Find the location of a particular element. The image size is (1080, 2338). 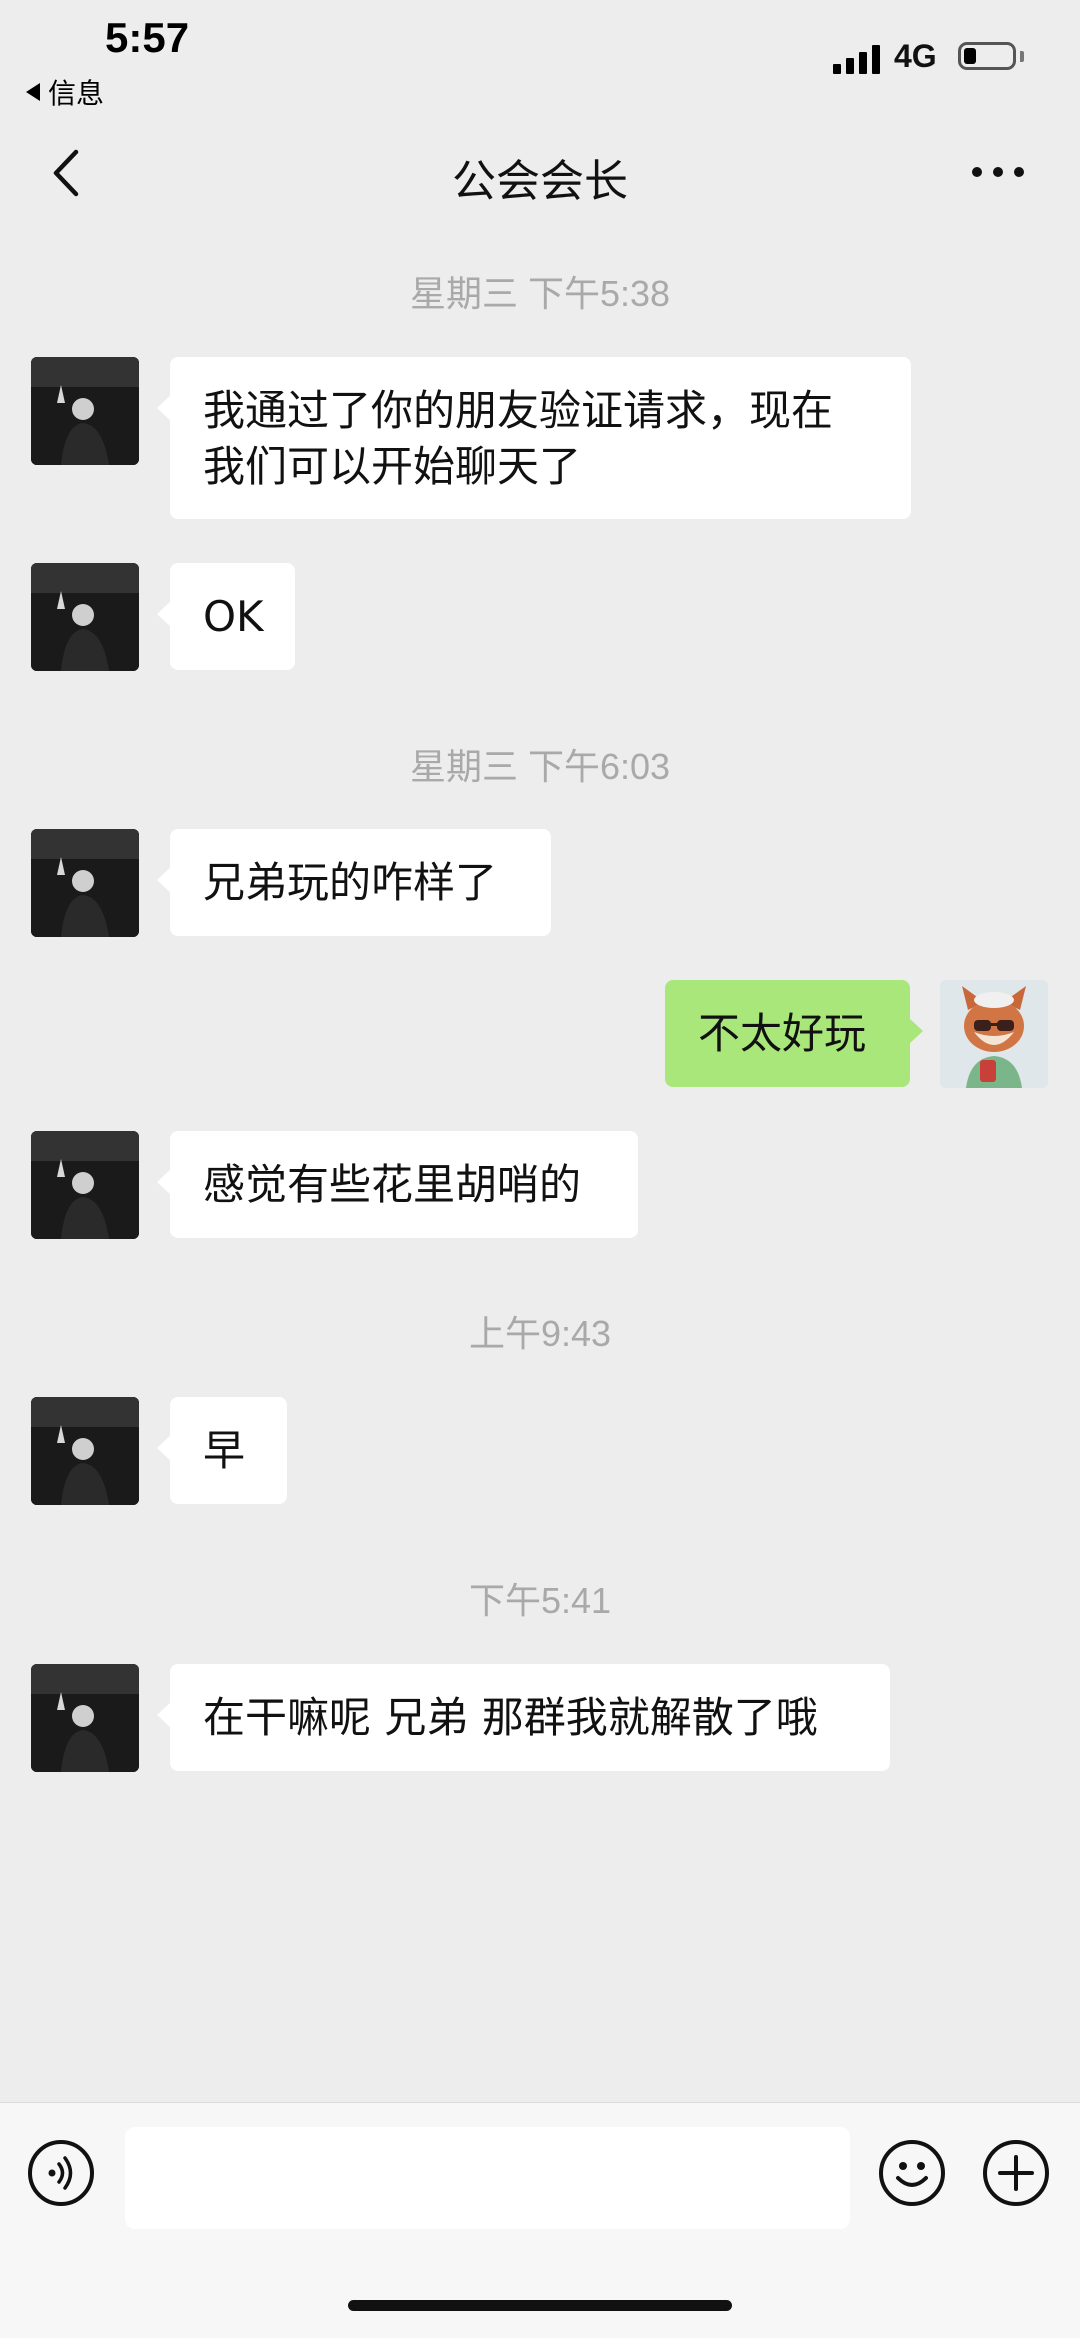

message-bubble-incoming: OK is located at coordinates (226, 616).